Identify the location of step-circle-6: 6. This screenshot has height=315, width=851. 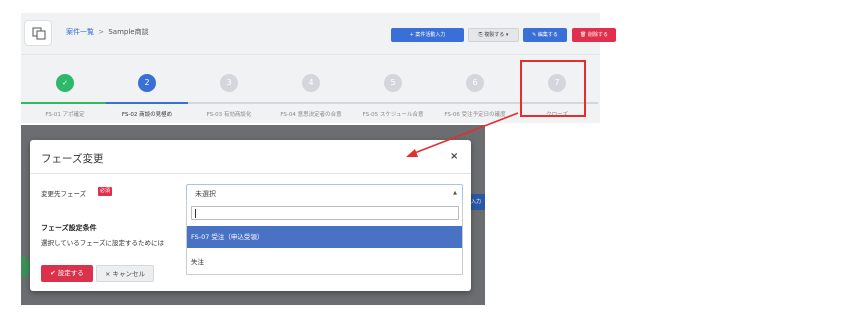
(475, 83).